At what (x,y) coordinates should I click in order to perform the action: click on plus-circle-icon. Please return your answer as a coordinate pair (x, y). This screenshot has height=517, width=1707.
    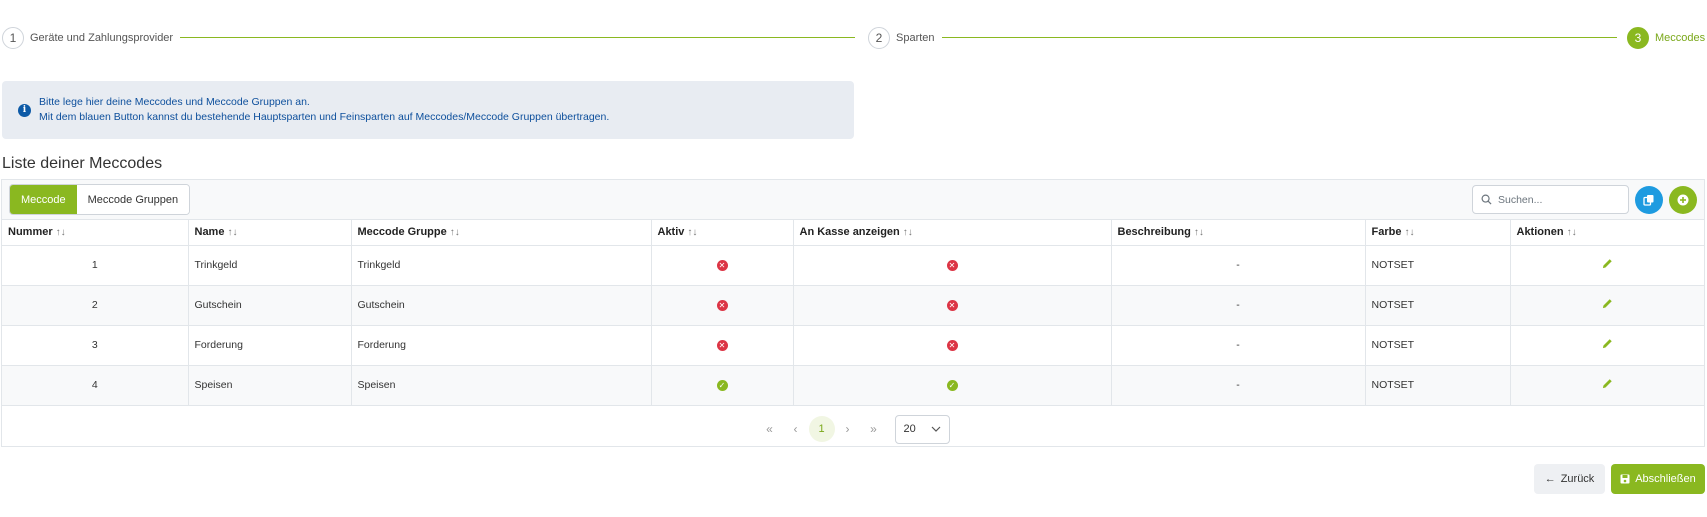
    Looking at the image, I should click on (1683, 200).